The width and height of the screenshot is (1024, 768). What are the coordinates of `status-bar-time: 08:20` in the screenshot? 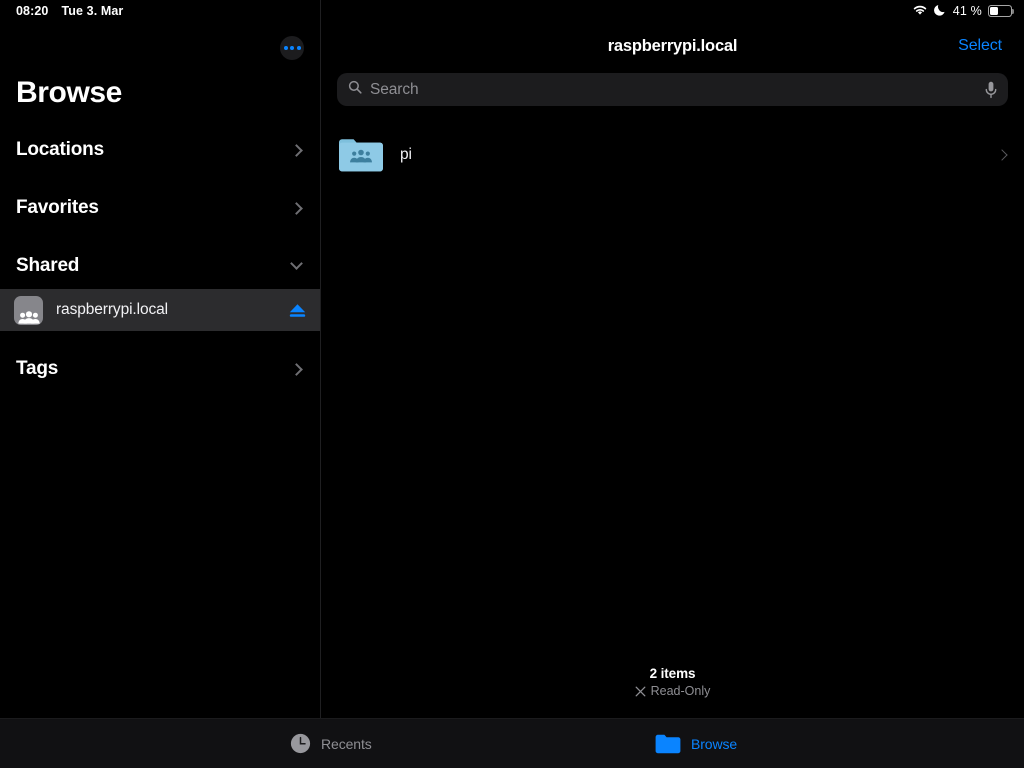 It's located at (32, 11).